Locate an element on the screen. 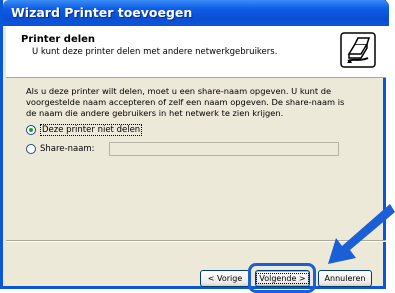 The width and height of the screenshot is (395, 293). share-name-option: Share-naam: is located at coordinates (60, 149).